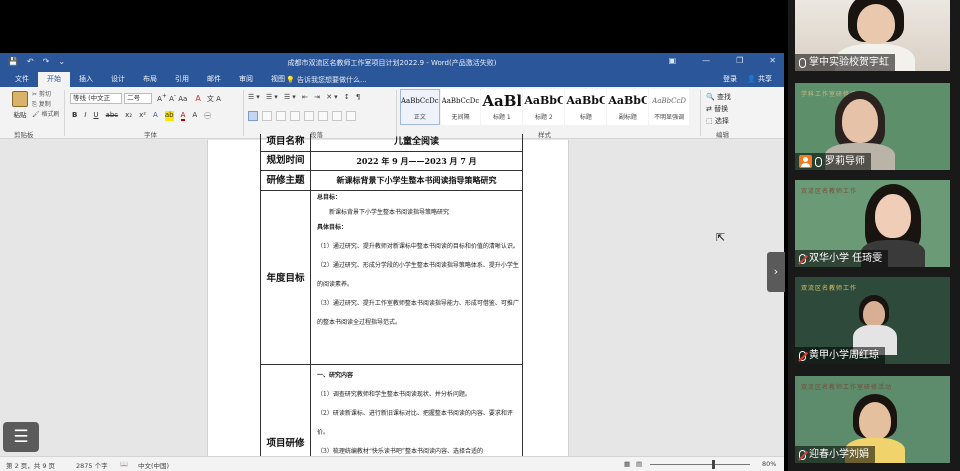 The height and width of the screenshot is (471, 960). I want to click on research-heading: 一、研究内容, so click(335, 375).